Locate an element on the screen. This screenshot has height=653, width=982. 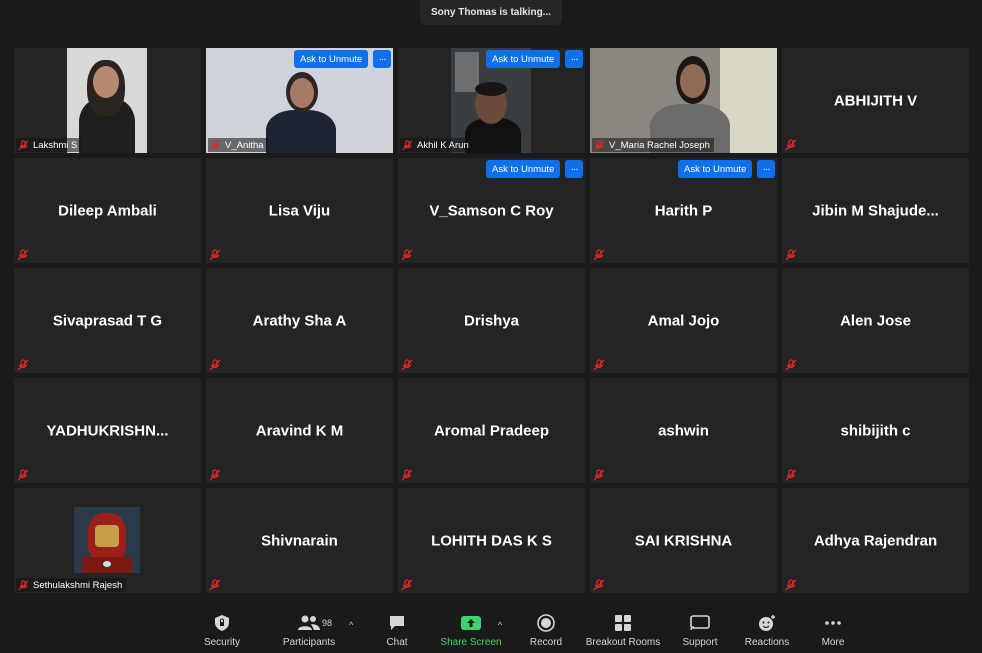
support-button: Support is located at coordinates (700, 633).